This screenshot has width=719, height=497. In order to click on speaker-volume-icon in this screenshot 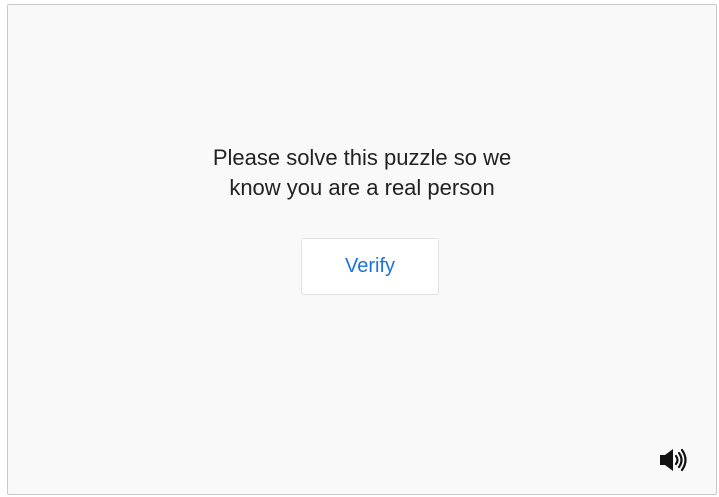, I will do `click(673, 460)`.